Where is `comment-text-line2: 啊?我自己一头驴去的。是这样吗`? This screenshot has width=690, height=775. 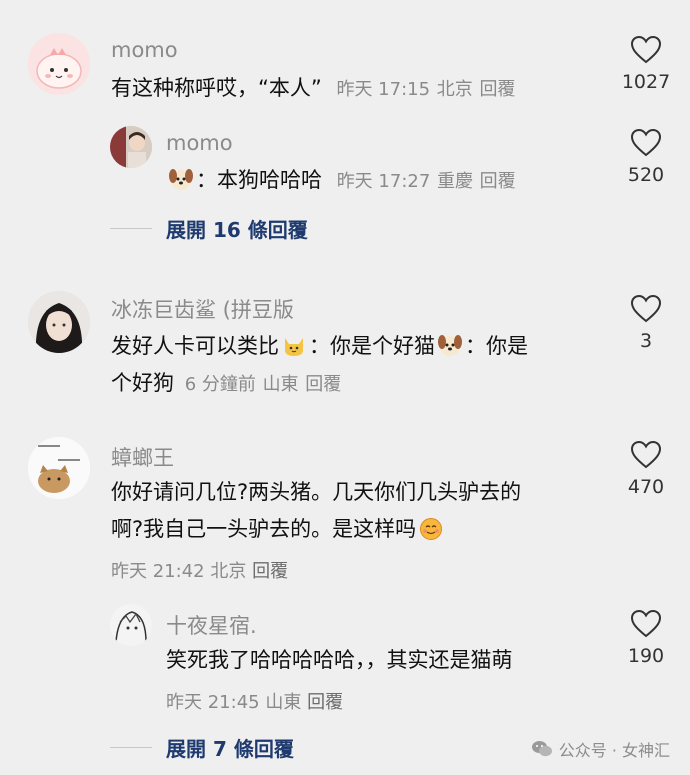 comment-text-line2: 啊?我自己一头驴去的。是这样吗 is located at coordinates (278, 529).